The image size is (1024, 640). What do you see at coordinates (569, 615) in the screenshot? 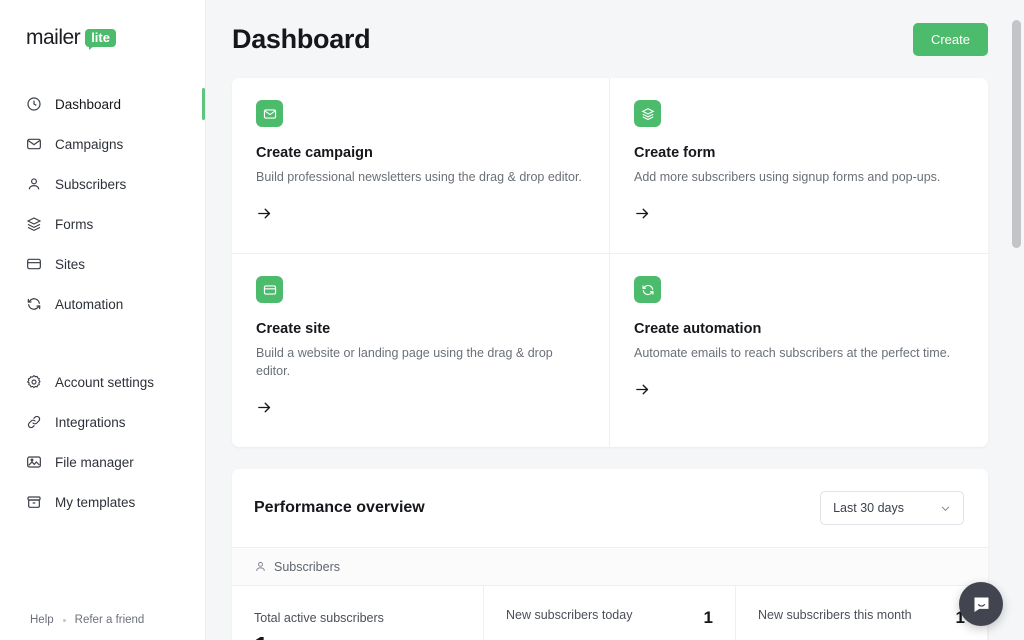
I see `stat-label: New subscribers today` at bounding box center [569, 615].